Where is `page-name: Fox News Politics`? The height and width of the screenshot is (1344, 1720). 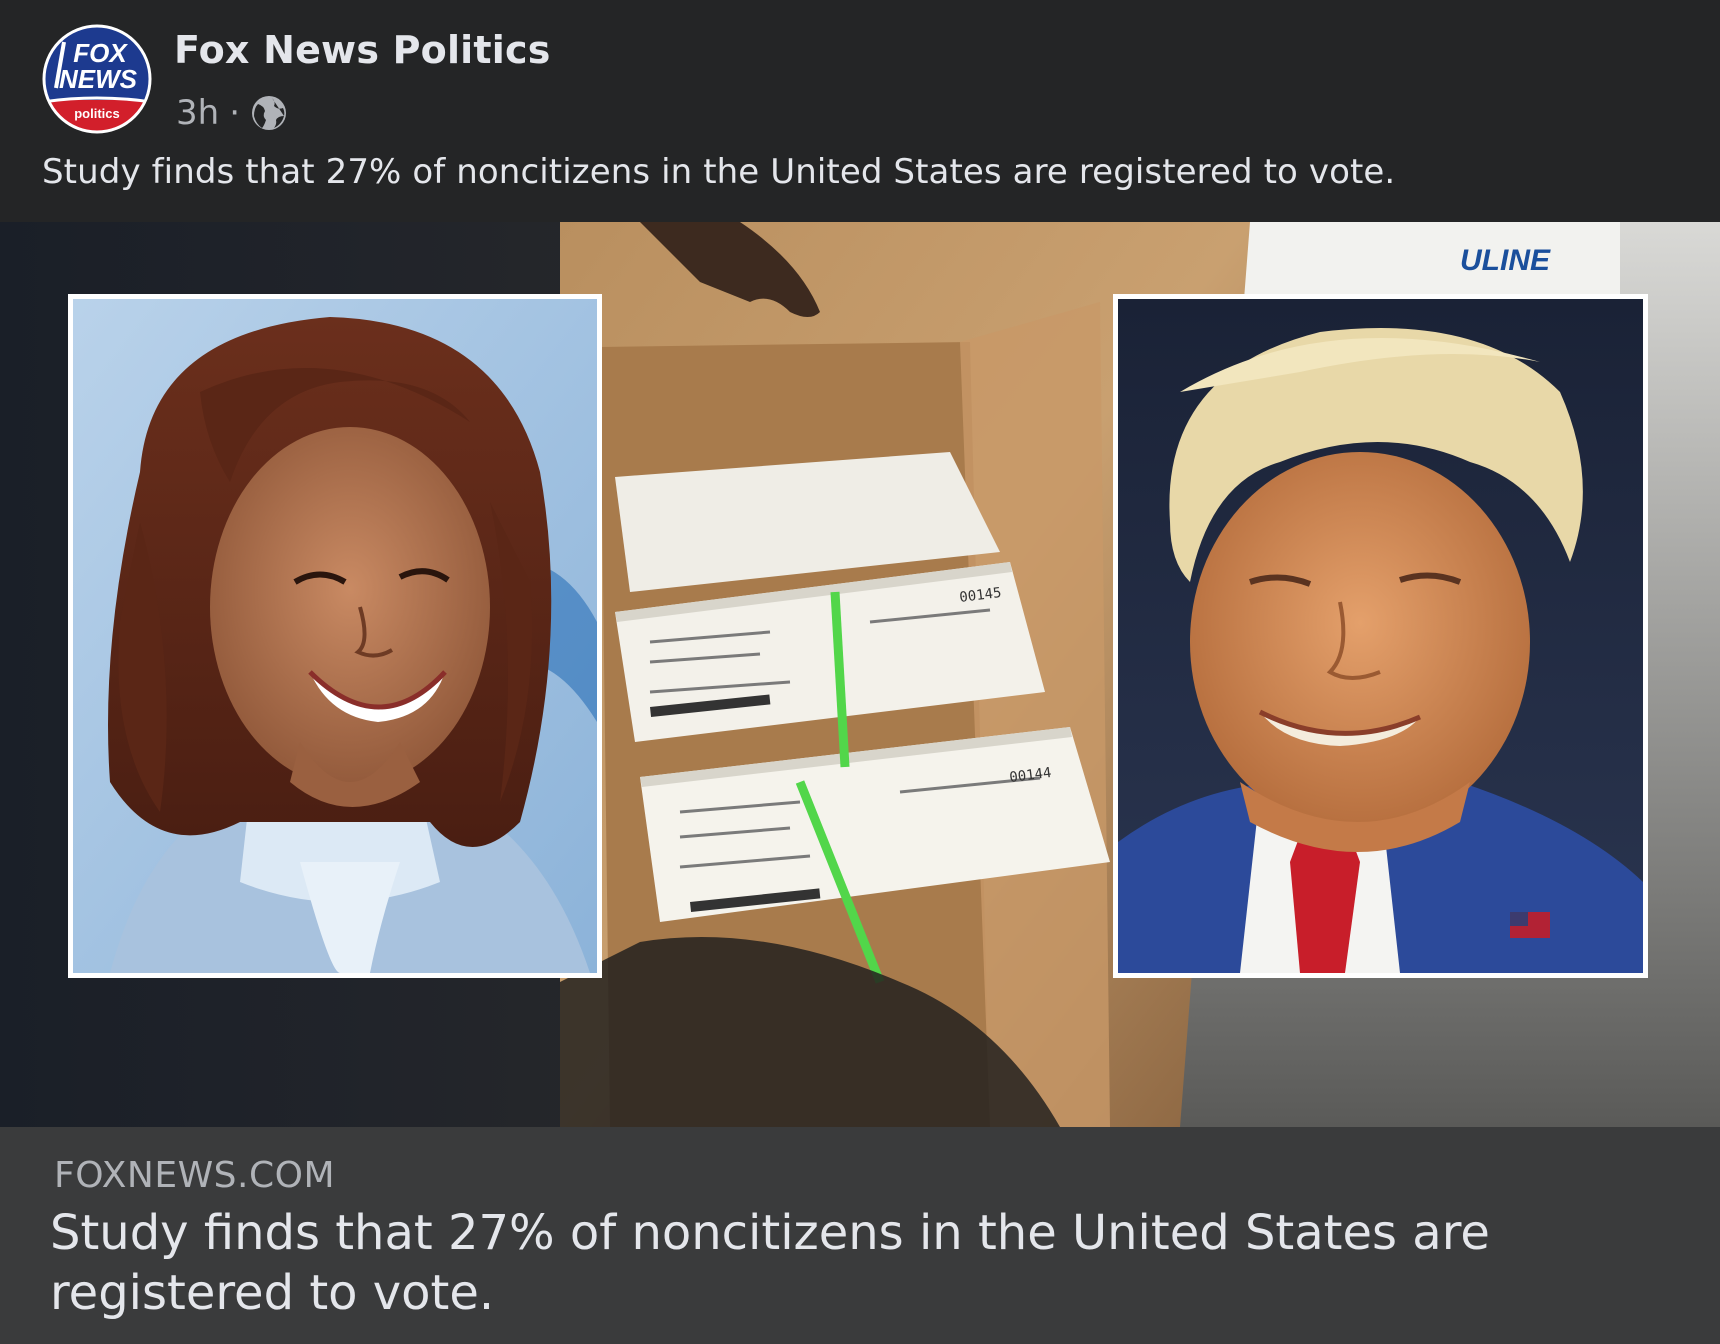 page-name: Fox News Politics is located at coordinates (362, 50).